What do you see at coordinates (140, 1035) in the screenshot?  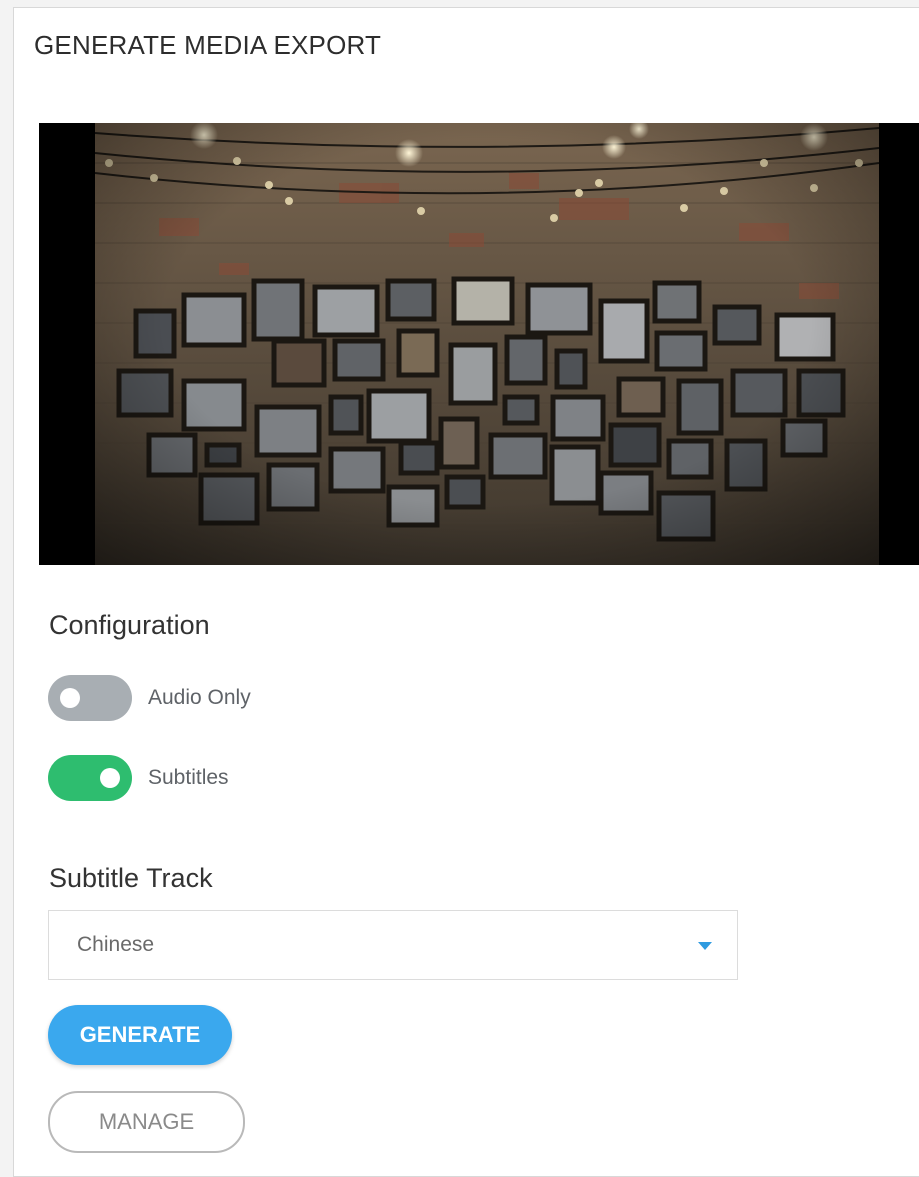 I see `generate-button: GENERATE` at bounding box center [140, 1035].